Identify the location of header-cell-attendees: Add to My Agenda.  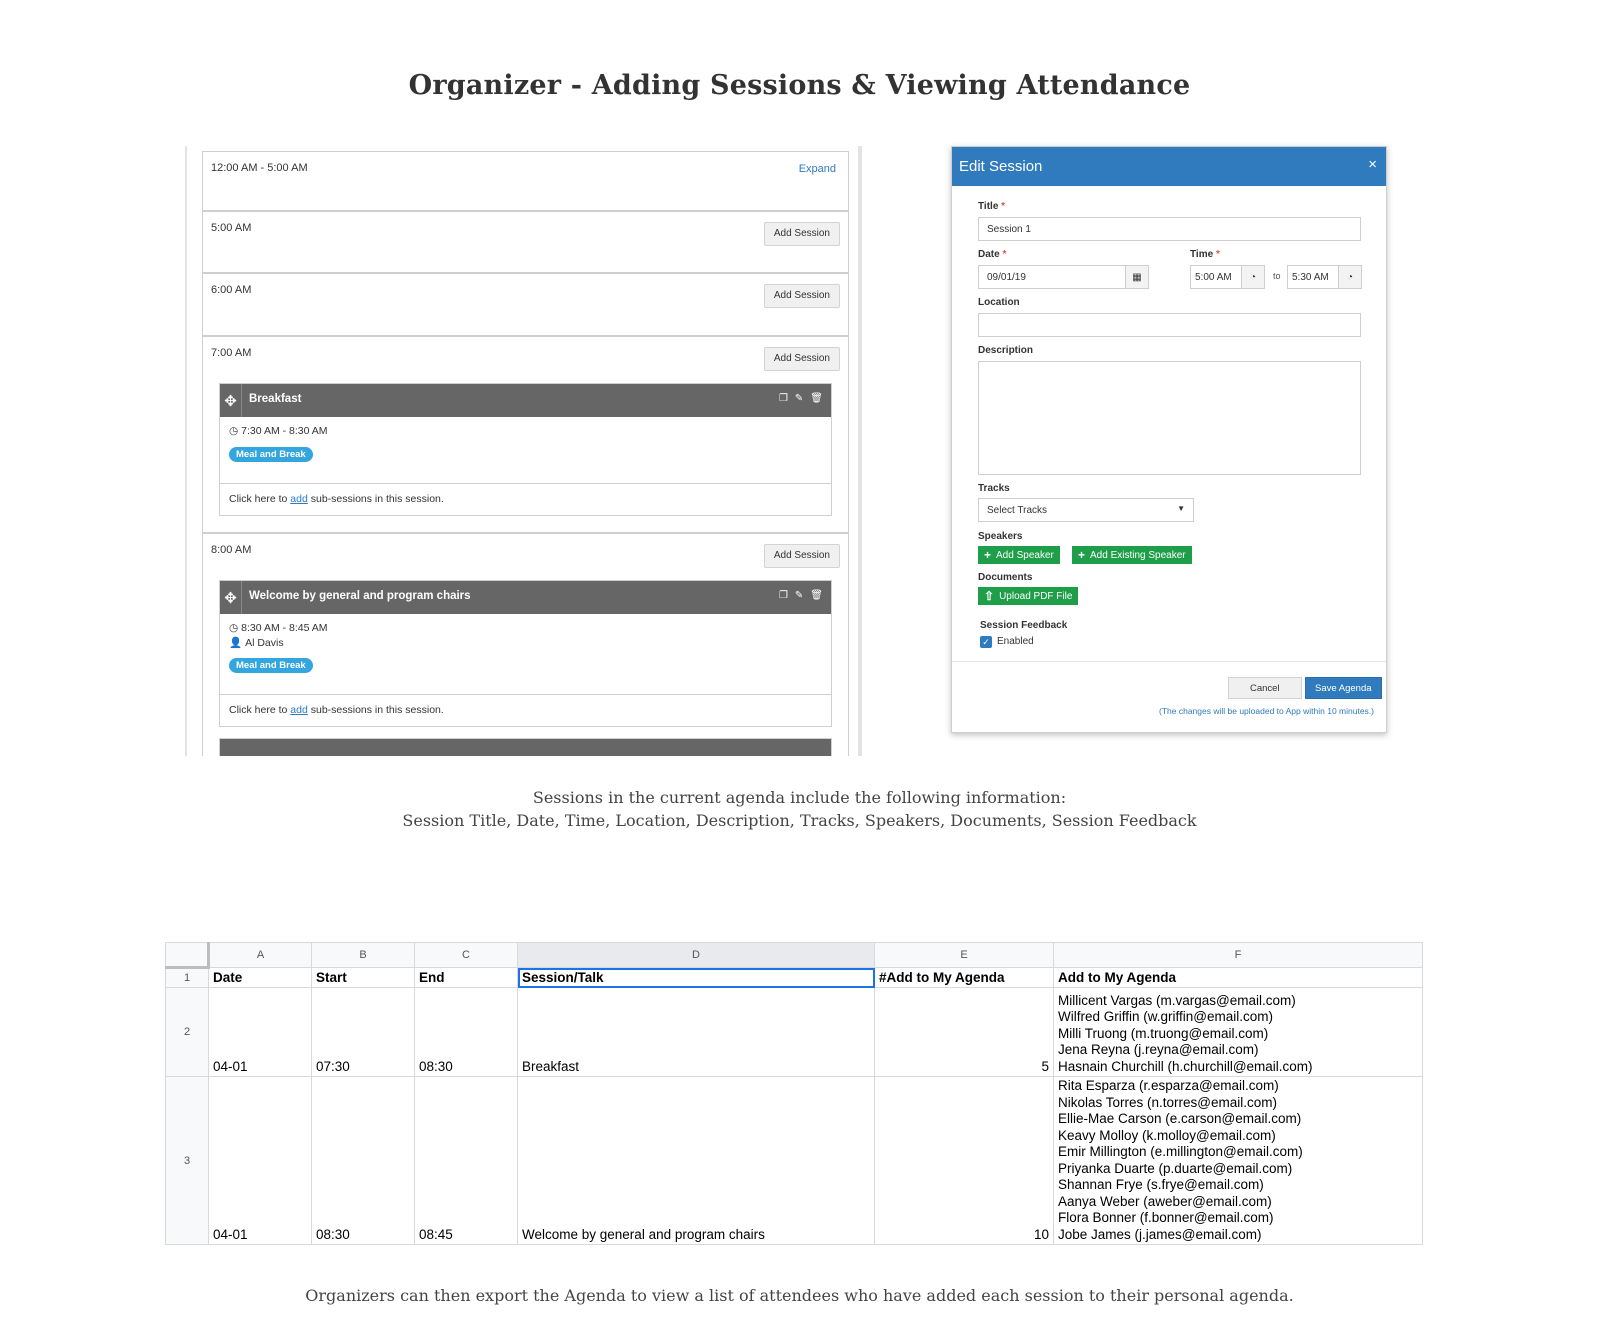
(1238, 977).